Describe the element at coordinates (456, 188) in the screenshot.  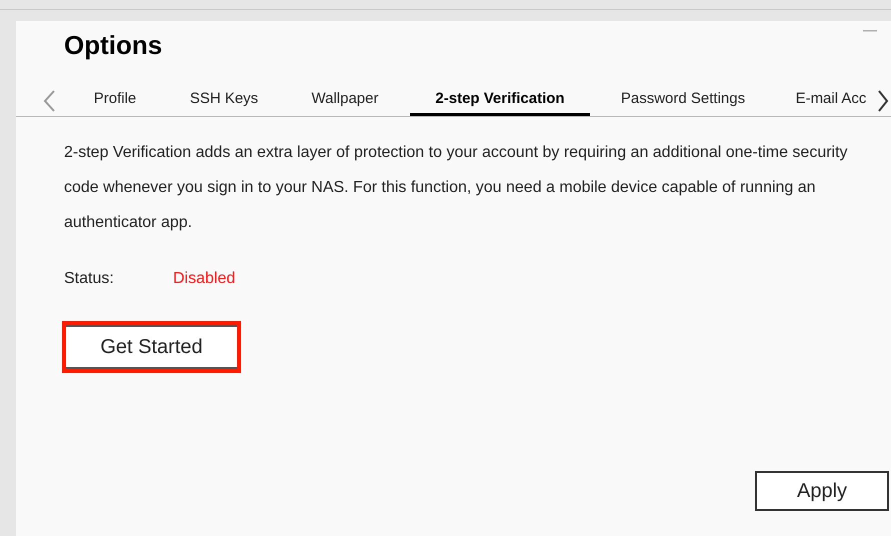
I see `description-text: 2-step Verification adds an extra layer of protection to your account by requiring an additional one-time security code whenever you sign in to your NAS. For this function, you need a mobile device capable of running an authenticator app.` at that location.